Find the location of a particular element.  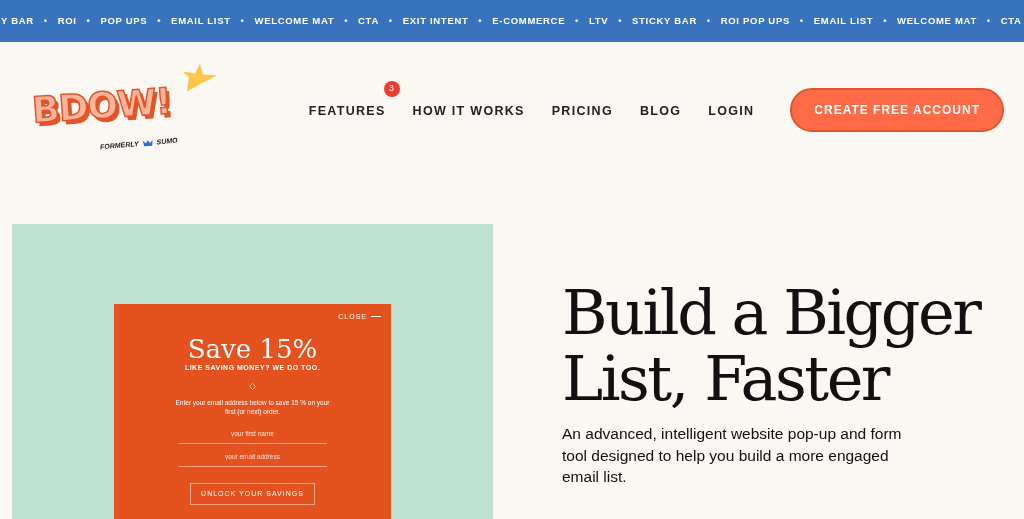

diamond-icon is located at coordinates (252, 386).